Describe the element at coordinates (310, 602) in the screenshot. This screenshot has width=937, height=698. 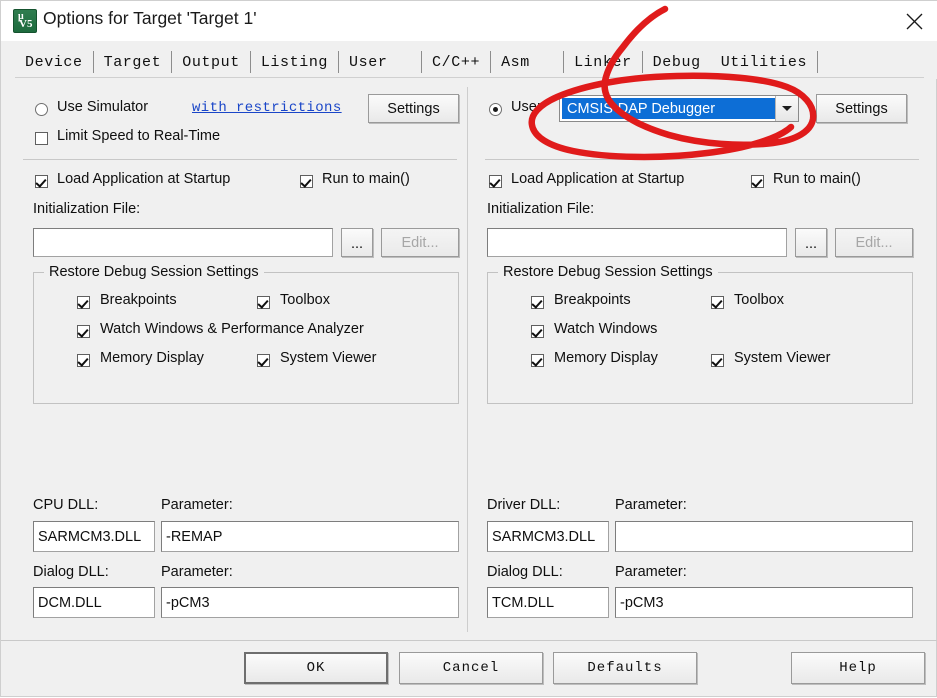
I see `dialog-parameter-input-left: -pCM3` at that location.